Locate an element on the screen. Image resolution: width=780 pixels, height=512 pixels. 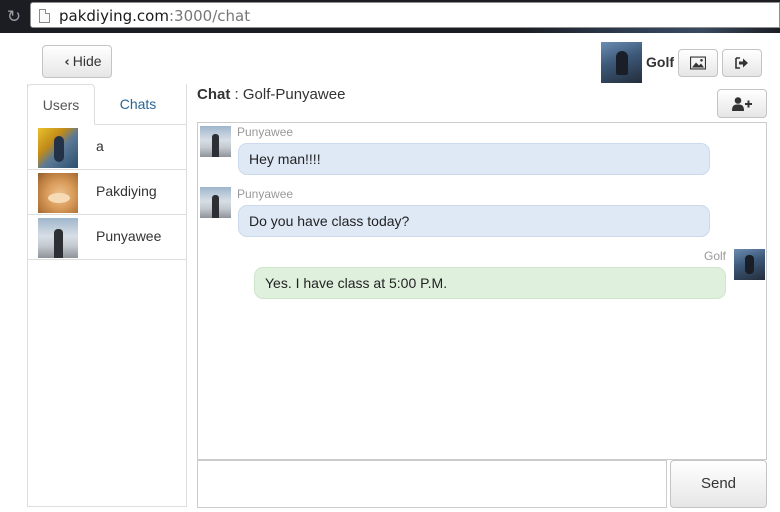
hide-button: ‹ Hide is located at coordinates (77, 61).